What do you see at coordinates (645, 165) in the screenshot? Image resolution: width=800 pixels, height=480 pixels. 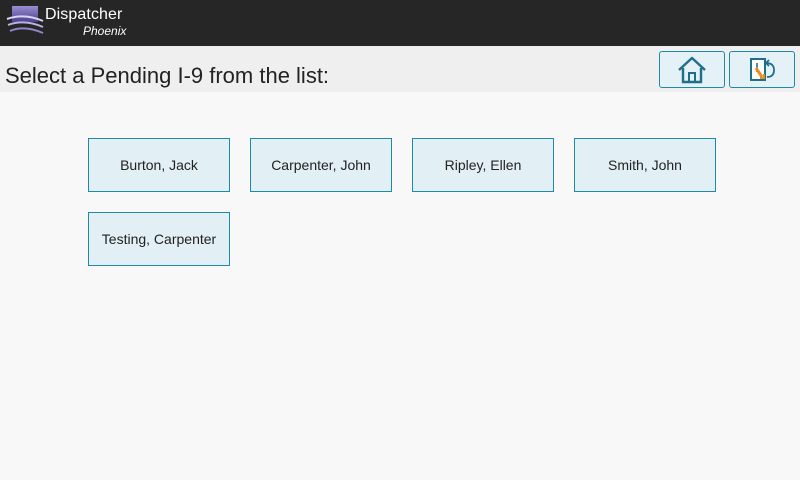 I see `list-item: Smith, John` at bounding box center [645, 165].